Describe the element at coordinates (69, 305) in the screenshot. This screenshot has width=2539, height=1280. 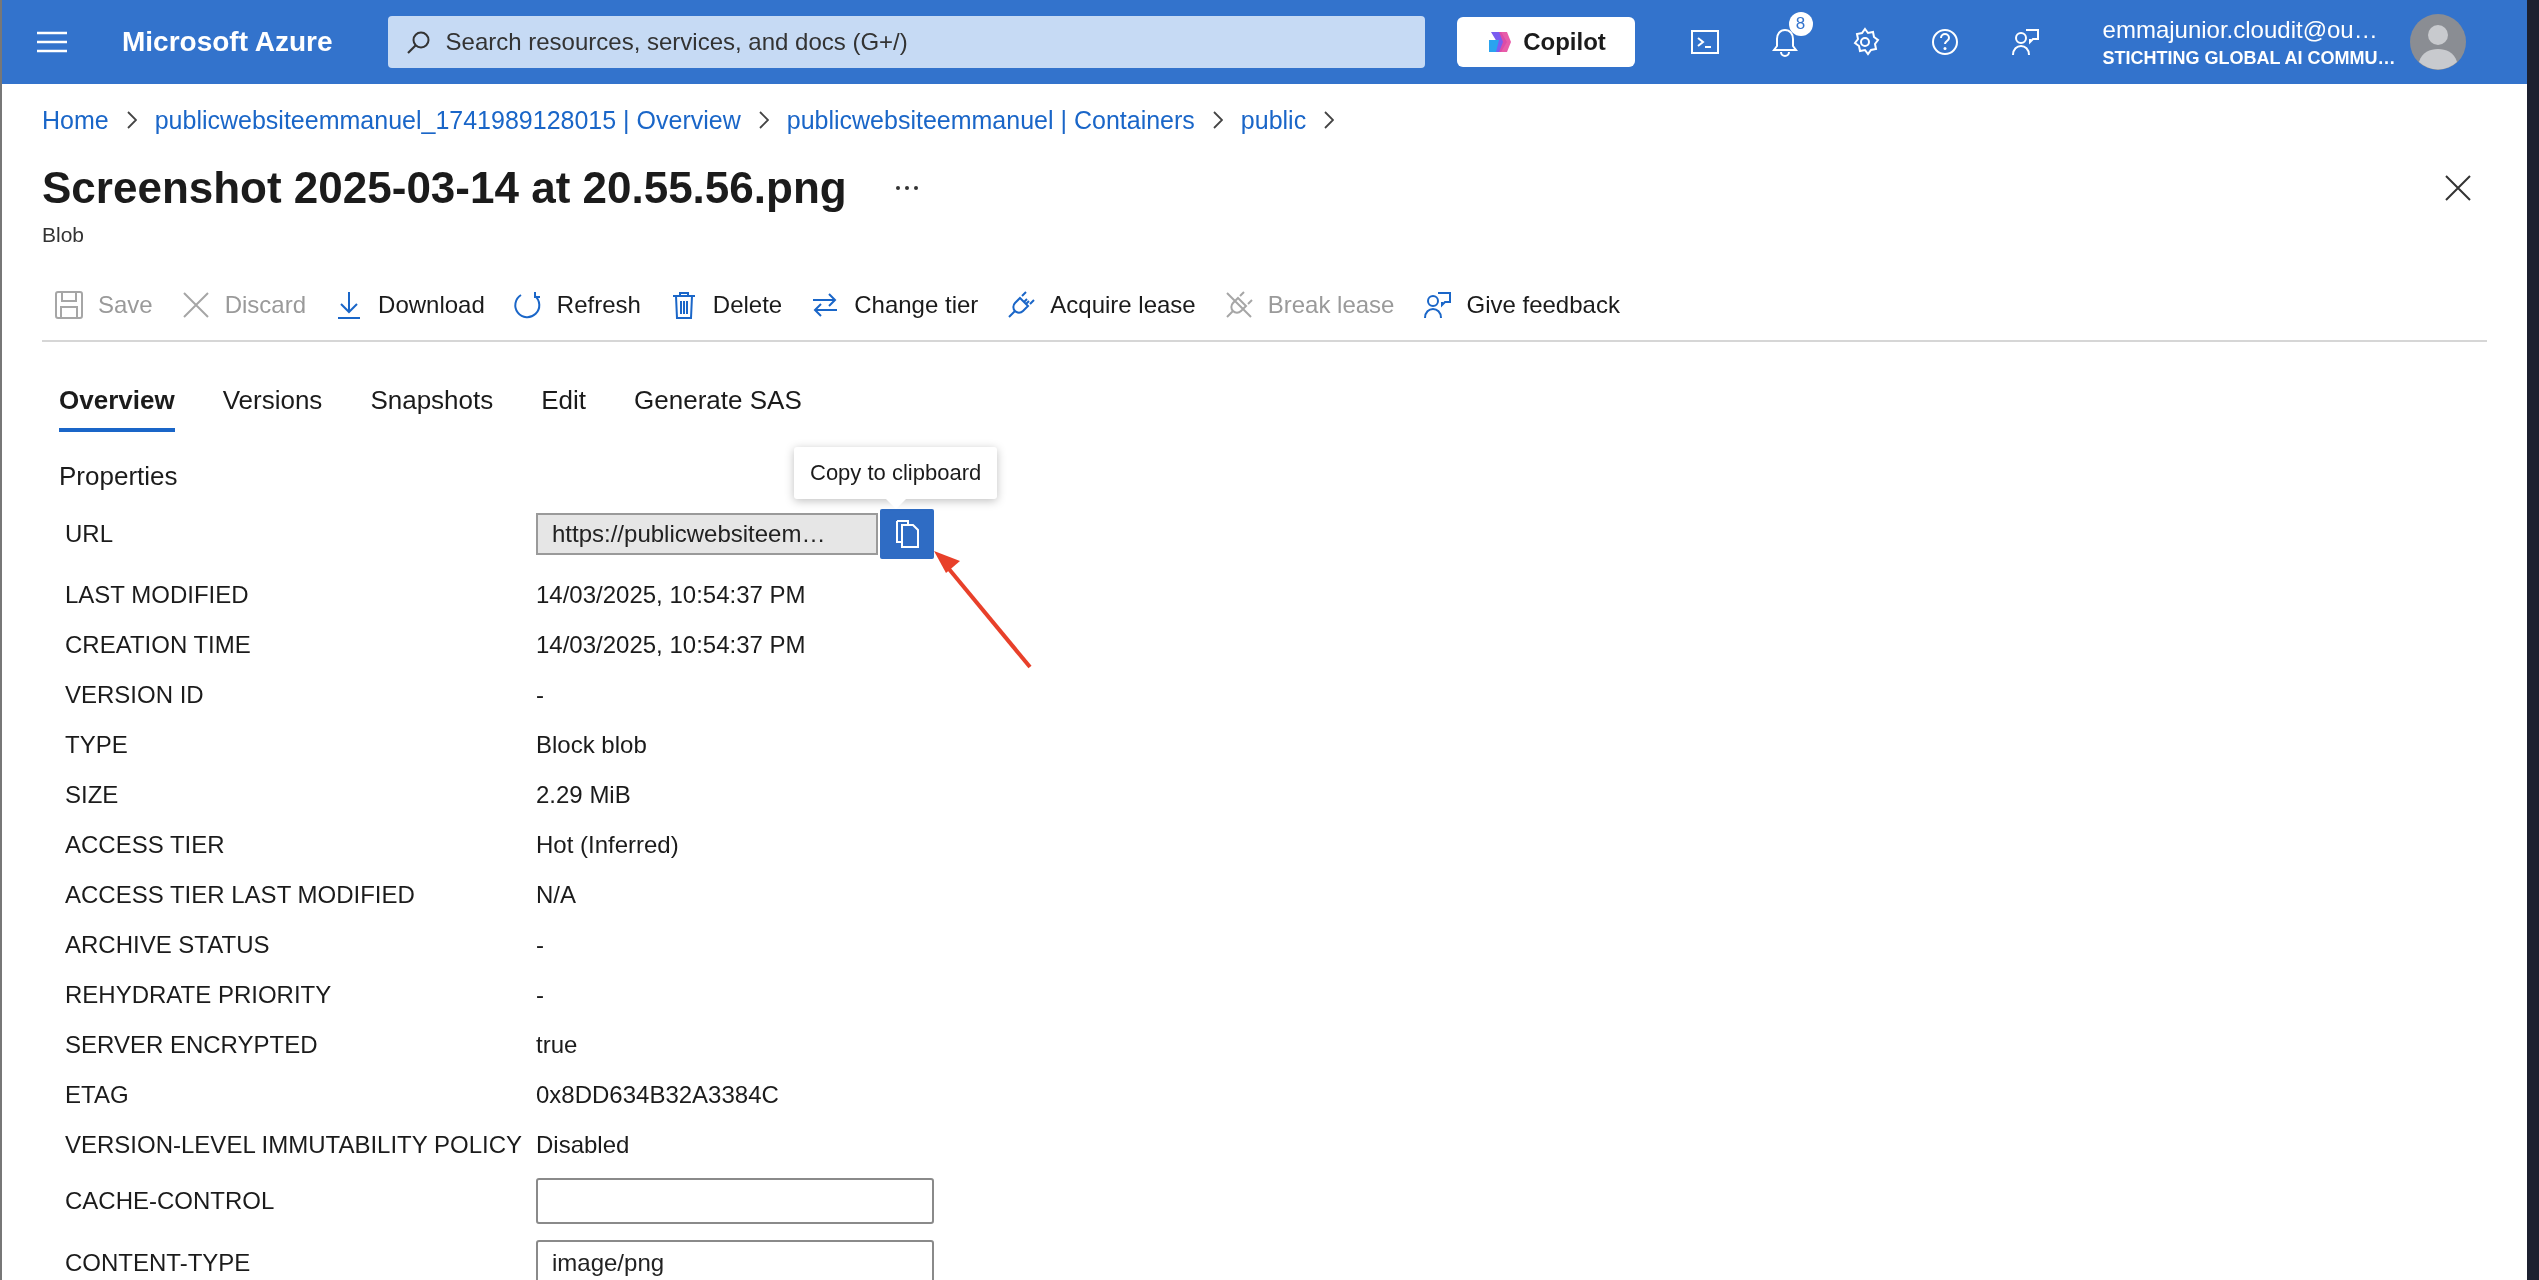
I see `save-icon` at that location.